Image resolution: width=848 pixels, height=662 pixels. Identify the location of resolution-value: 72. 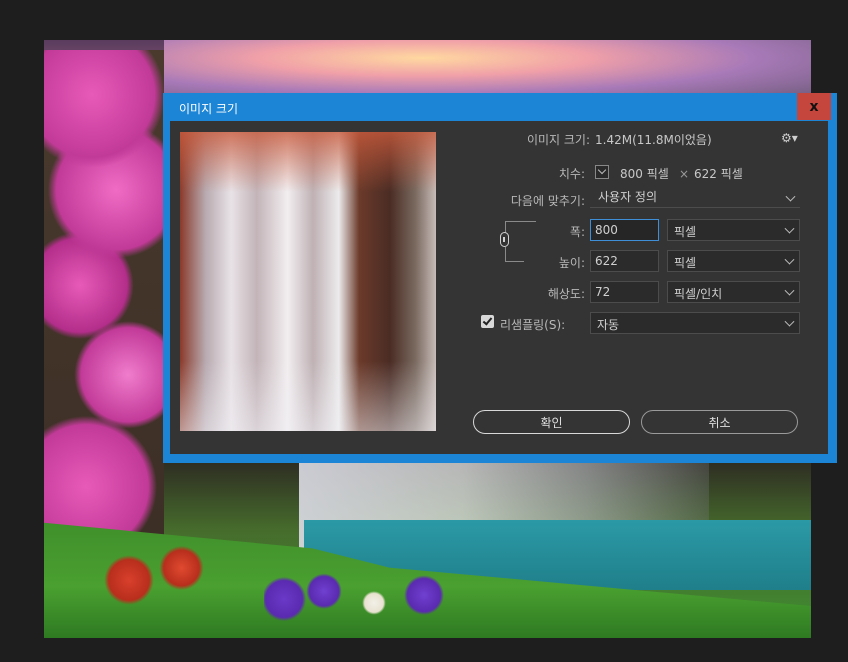
(603, 292).